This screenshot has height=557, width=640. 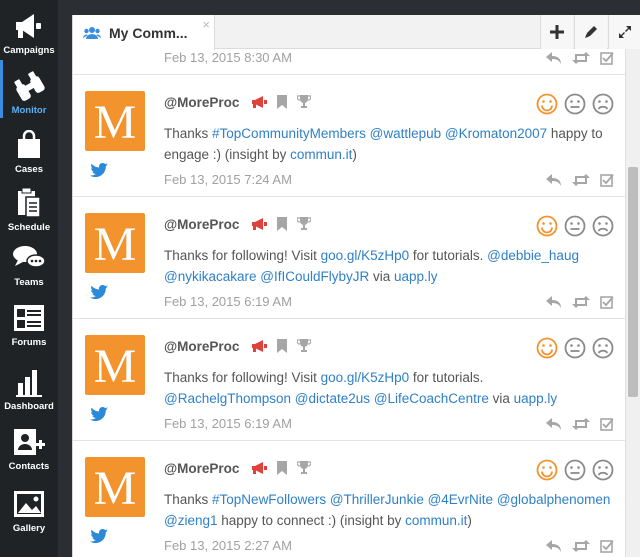 I want to click on post-link: @RachelgThompson, so click(x=227, y=398).